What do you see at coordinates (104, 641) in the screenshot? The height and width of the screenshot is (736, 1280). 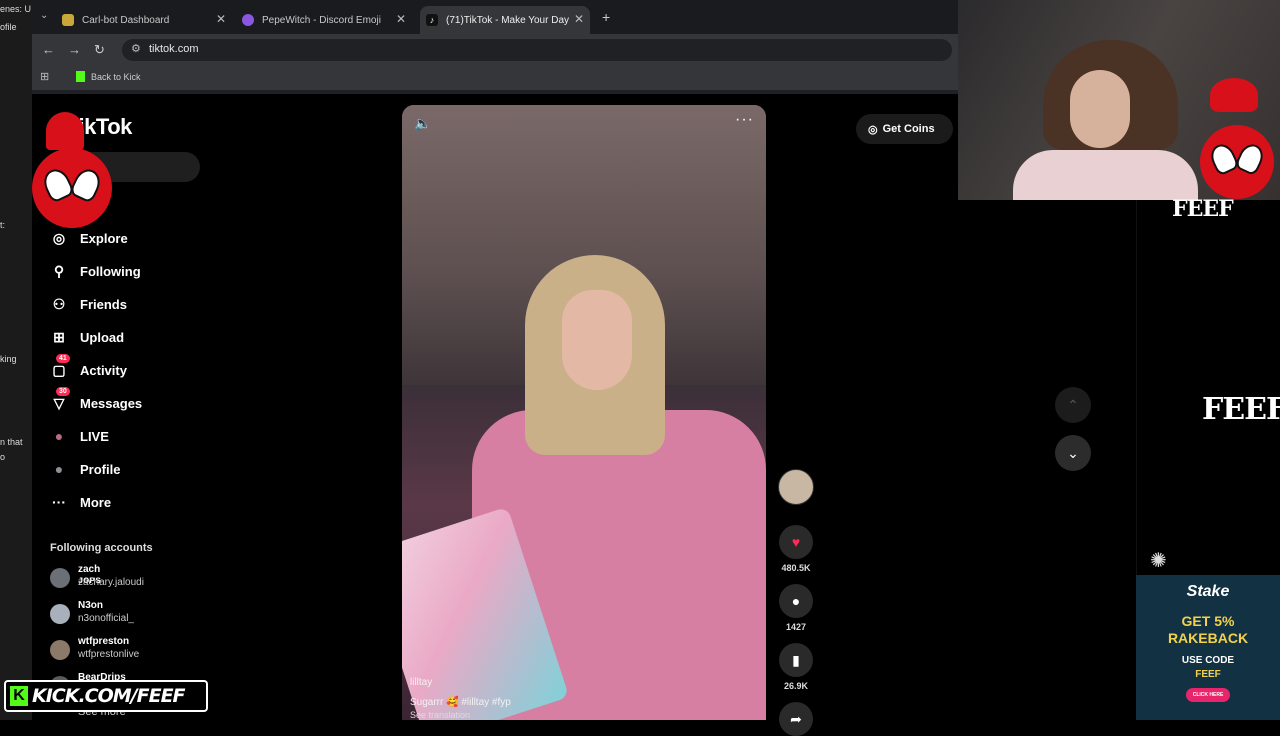 I see `account-name: wtfpreston` at bounding box center [104, 641].